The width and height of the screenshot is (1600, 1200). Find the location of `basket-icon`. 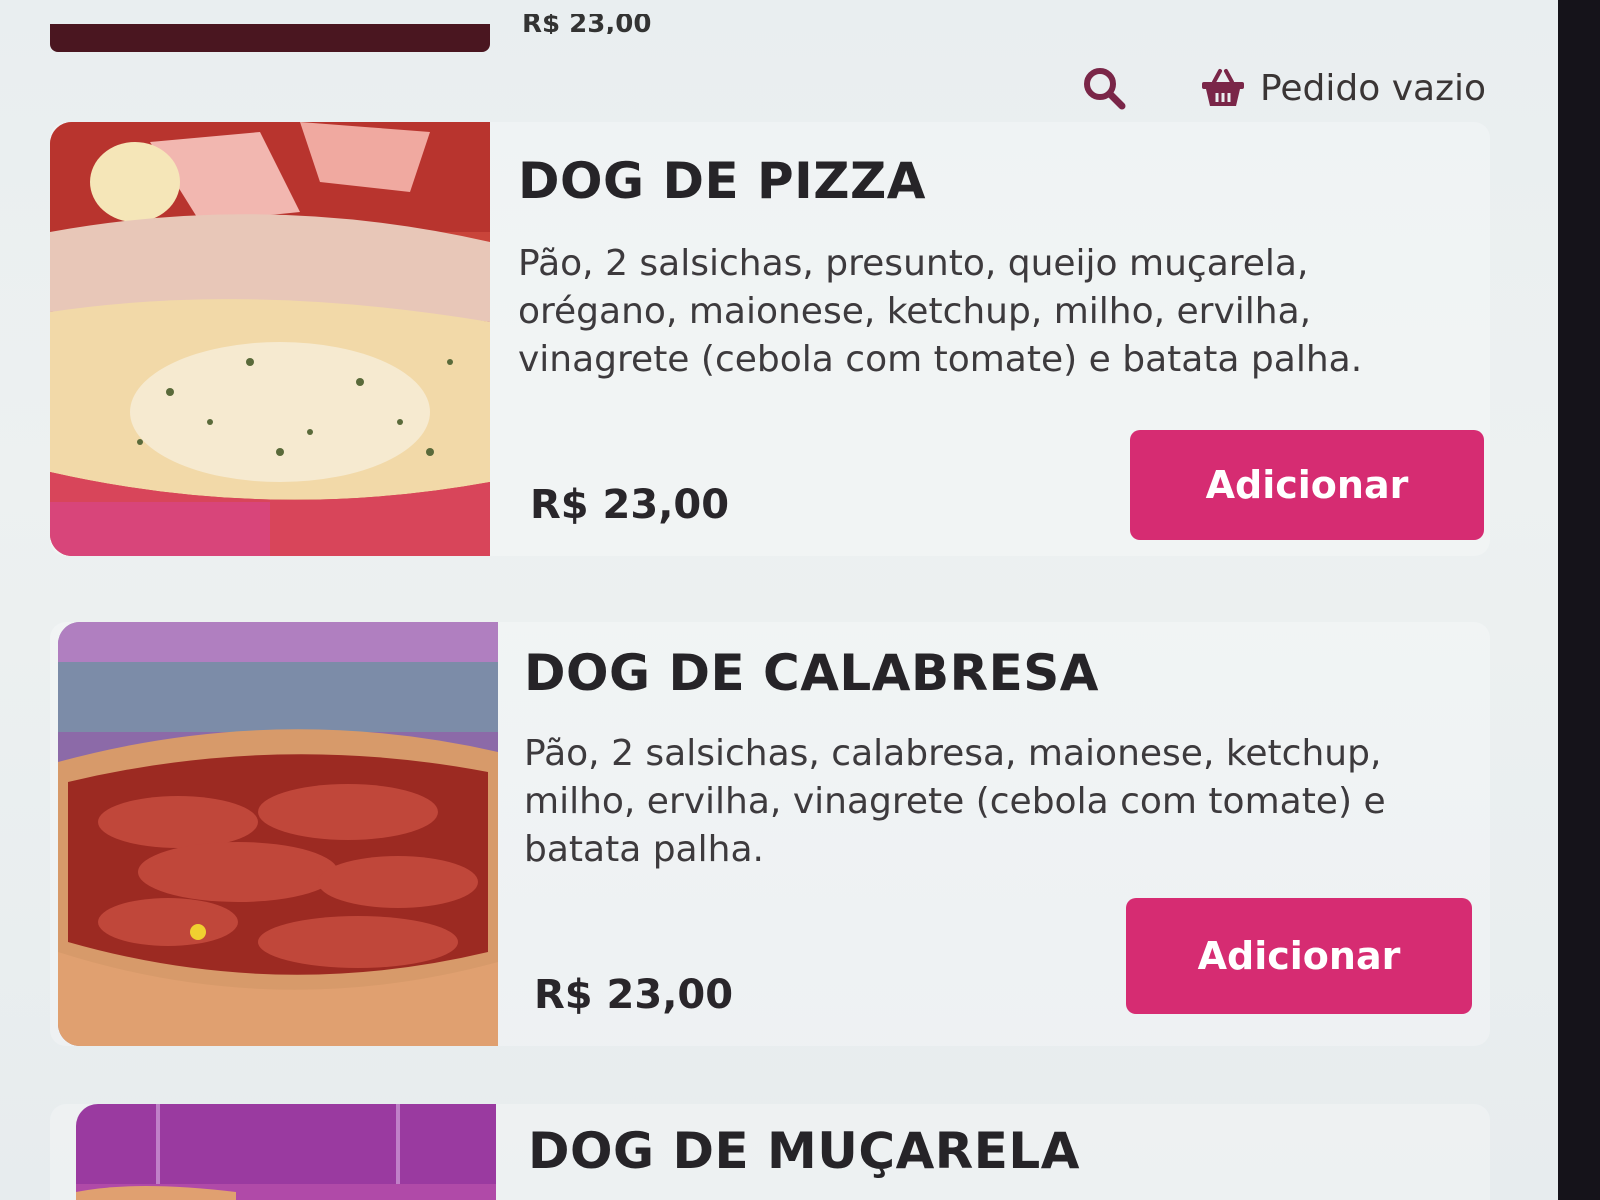

basket-icon is located at coordinates (1222, 87).